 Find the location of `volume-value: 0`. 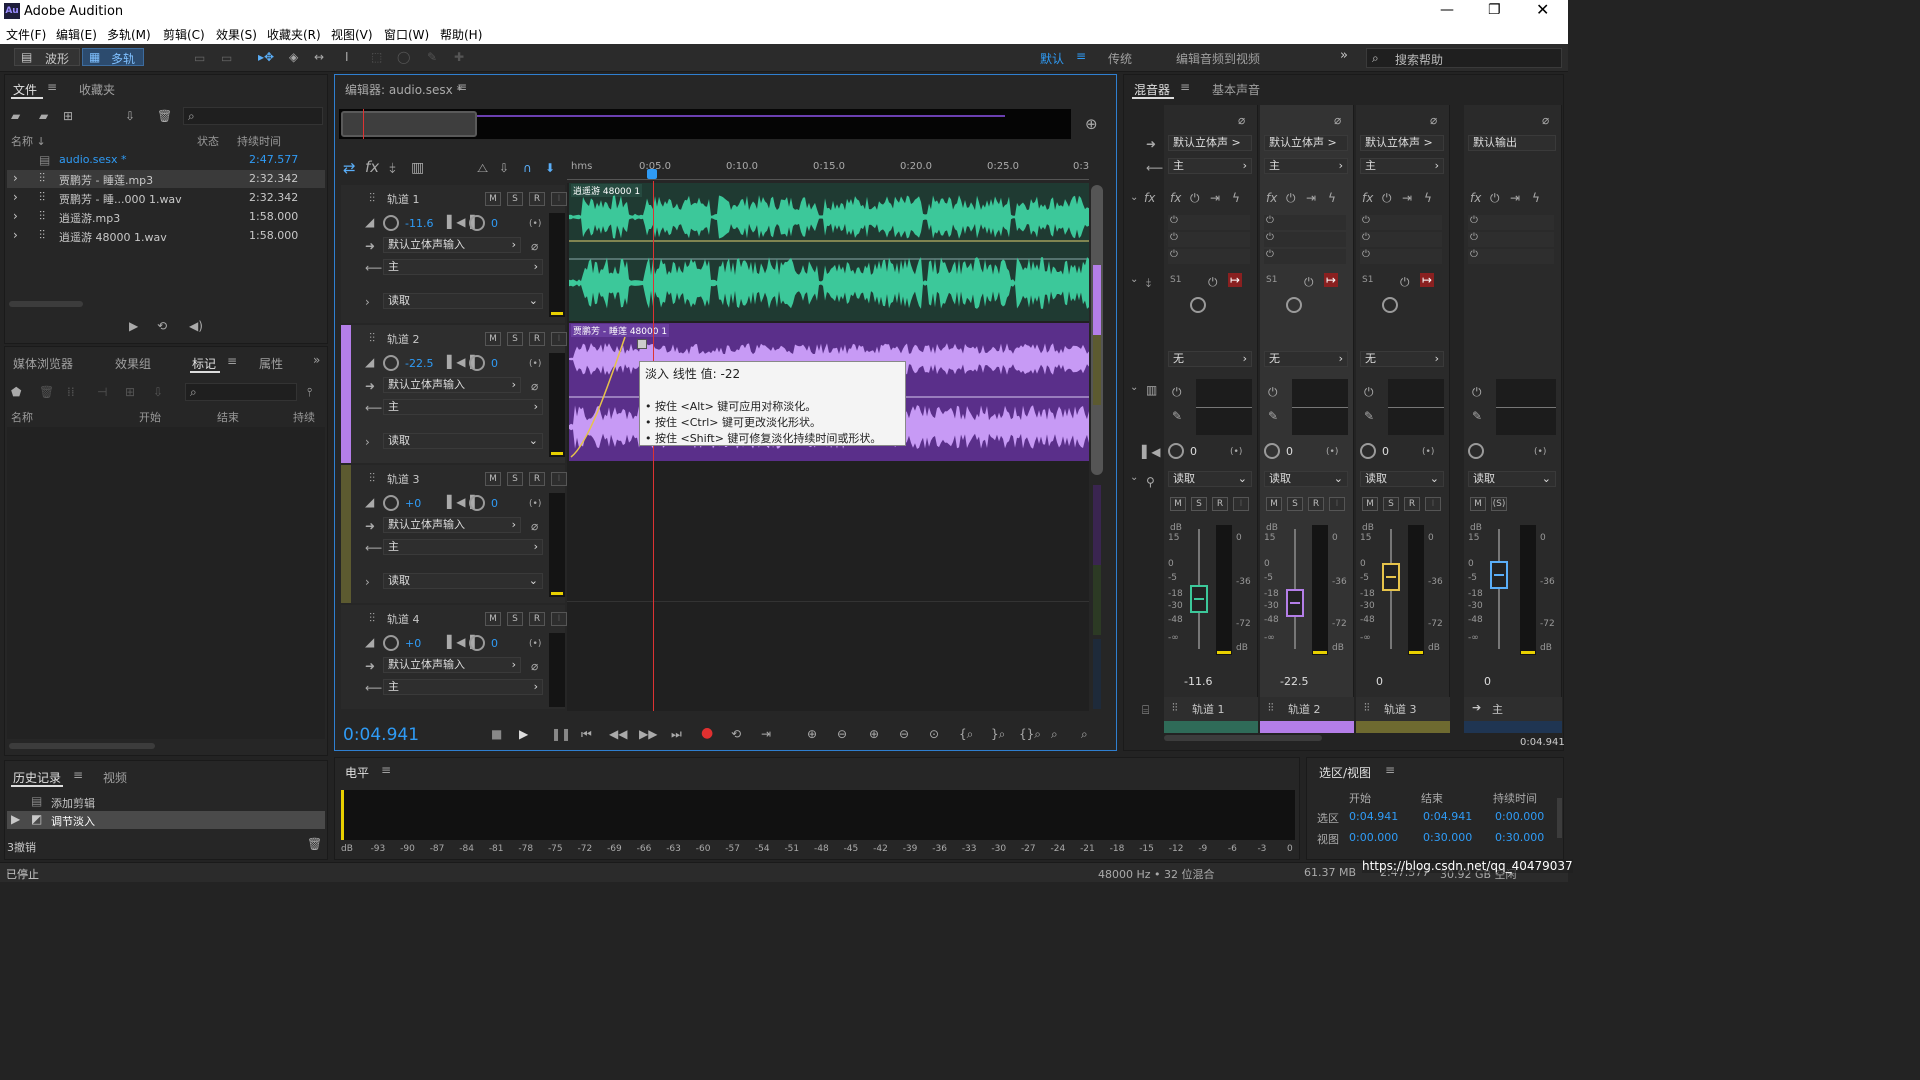

volume-value: 0 is located at coordinates (1487, 681).